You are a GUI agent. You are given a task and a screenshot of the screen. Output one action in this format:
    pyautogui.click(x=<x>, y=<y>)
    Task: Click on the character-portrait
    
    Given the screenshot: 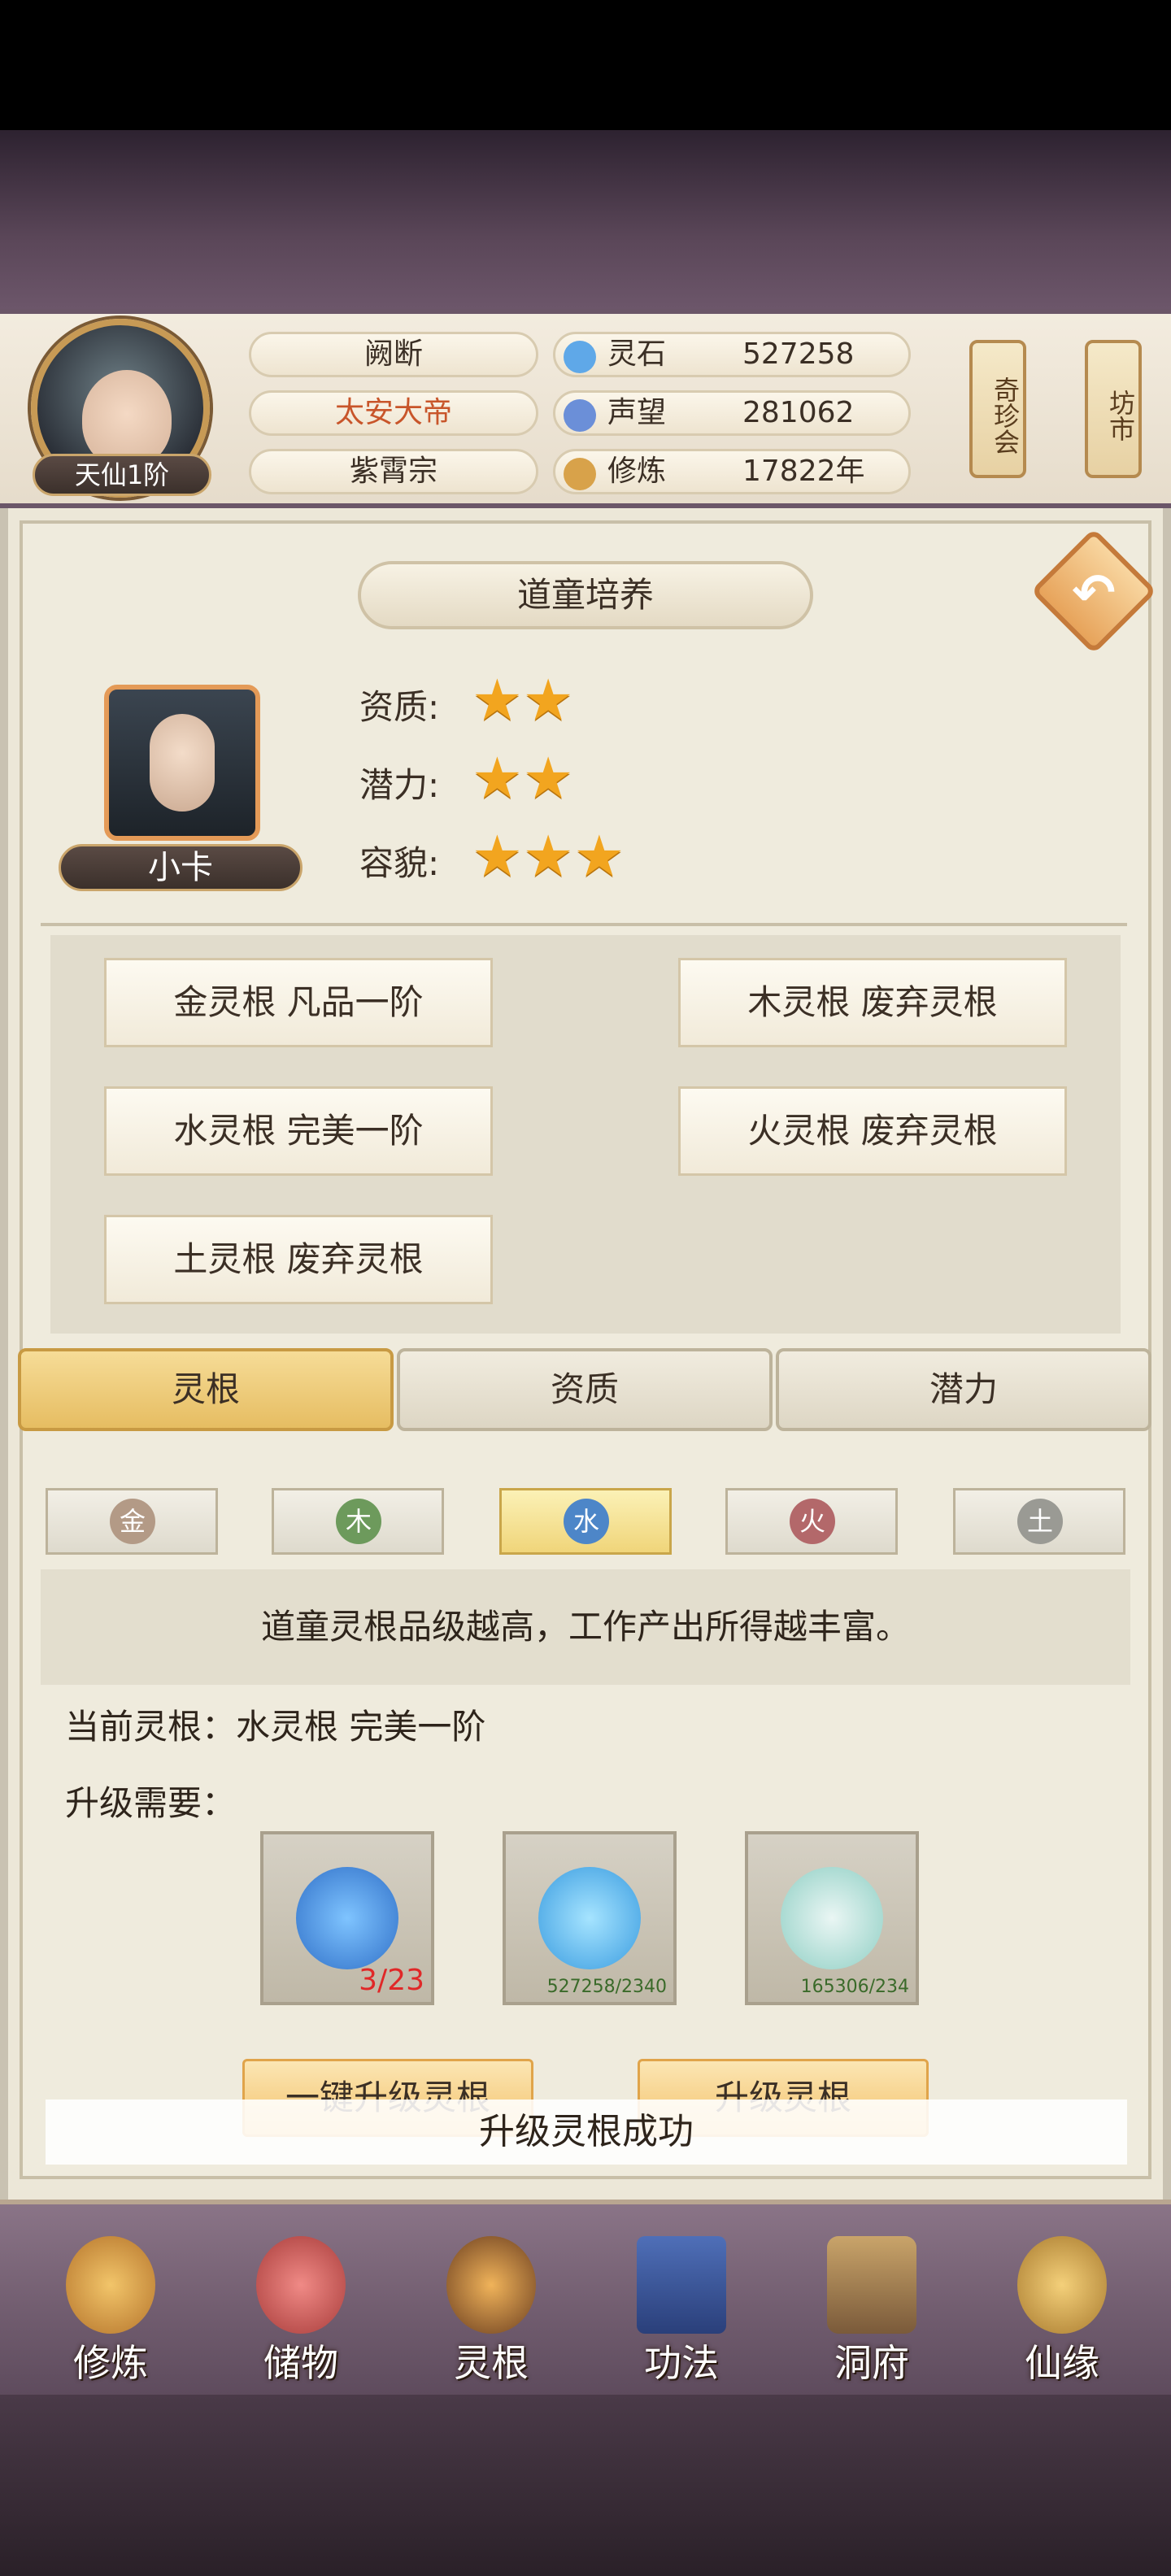 What is the action you would take?
    pyautogui.click(x=182, y=763)
    